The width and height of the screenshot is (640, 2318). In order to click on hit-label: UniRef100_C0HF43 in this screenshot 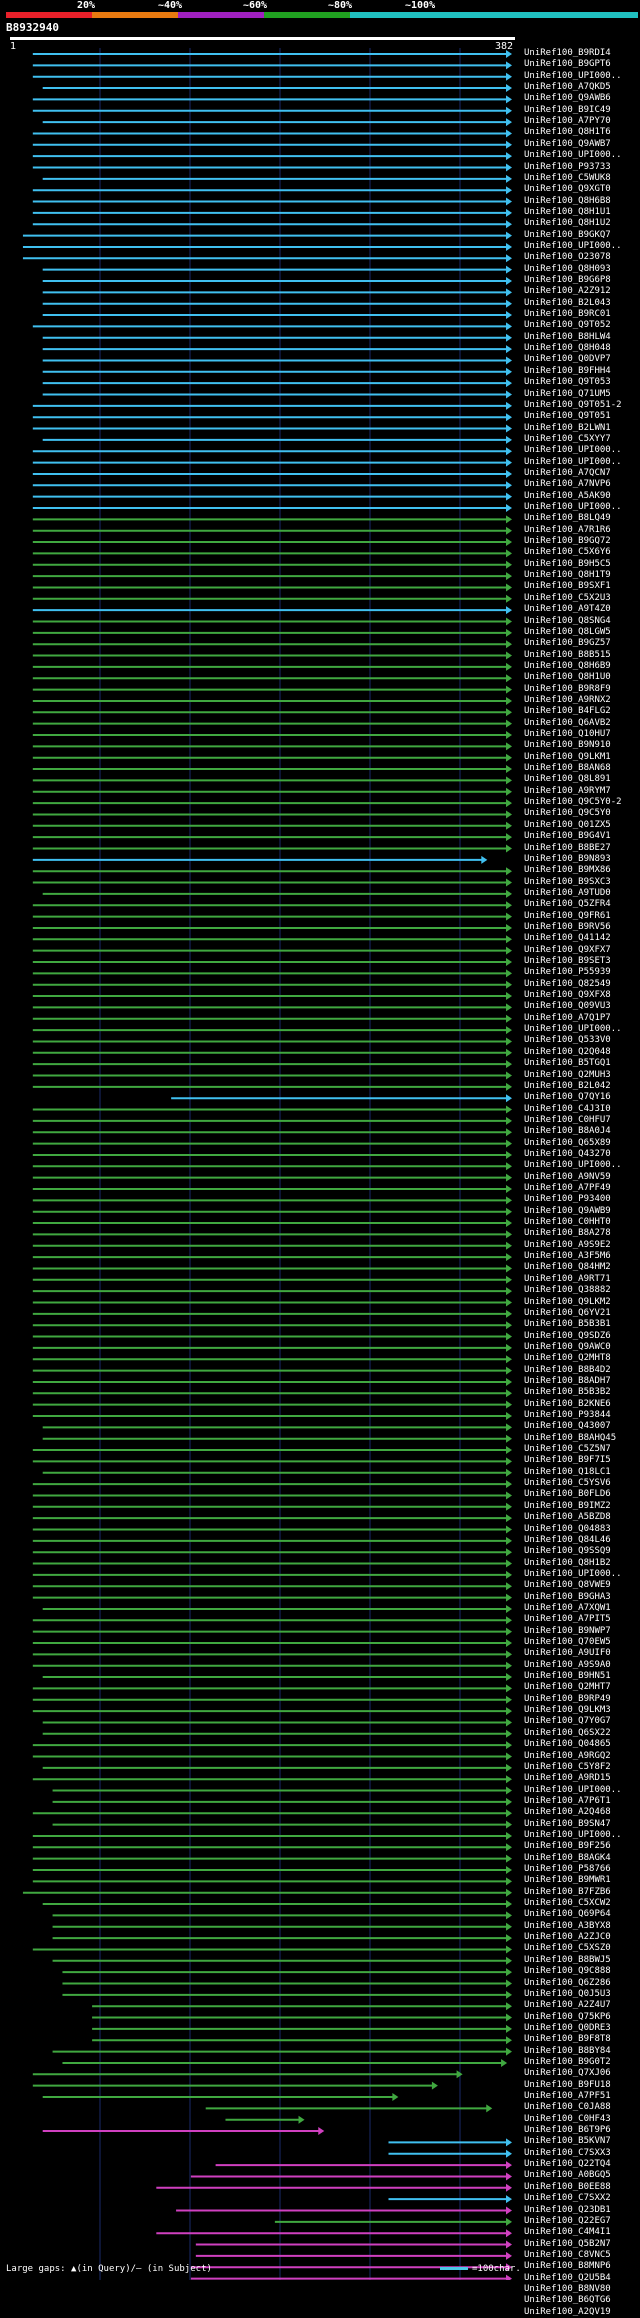, I will do `click(567, 2119)`.